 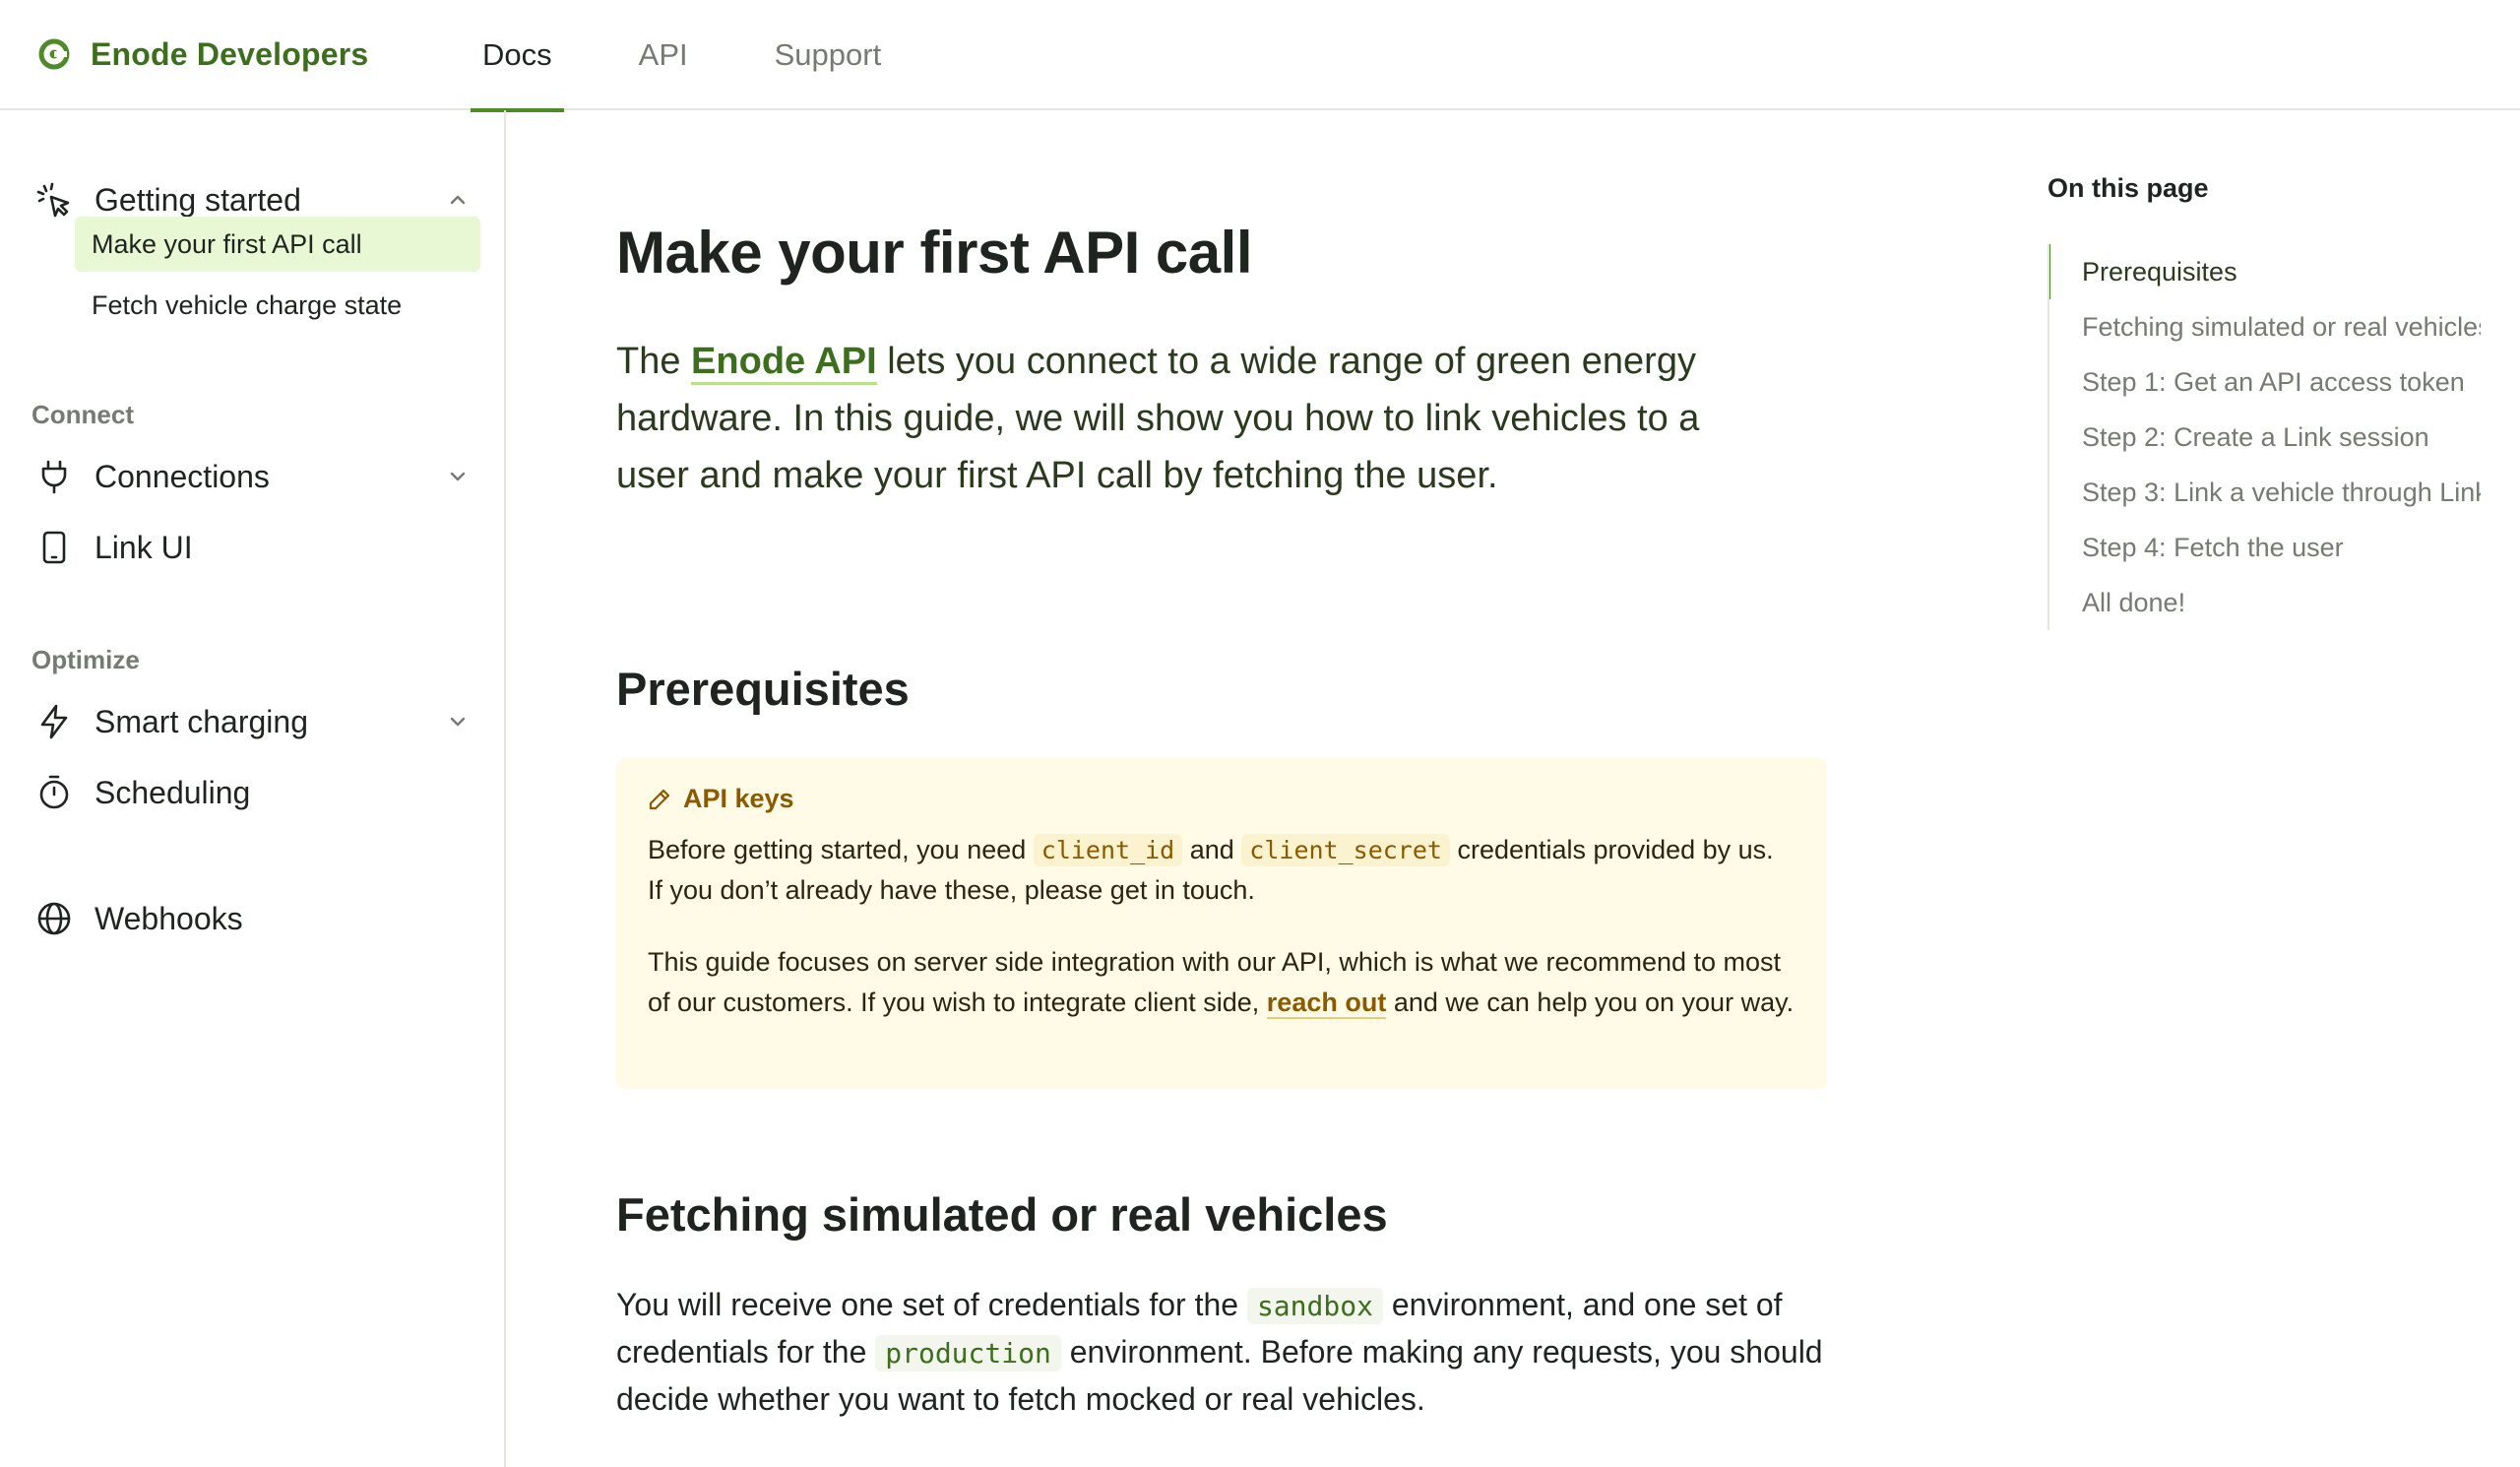 What do you see at coordinates (2265, 602) in the screenshot?
I see `toc-item-all-done: All done!` at bounding box center [2265, 602].